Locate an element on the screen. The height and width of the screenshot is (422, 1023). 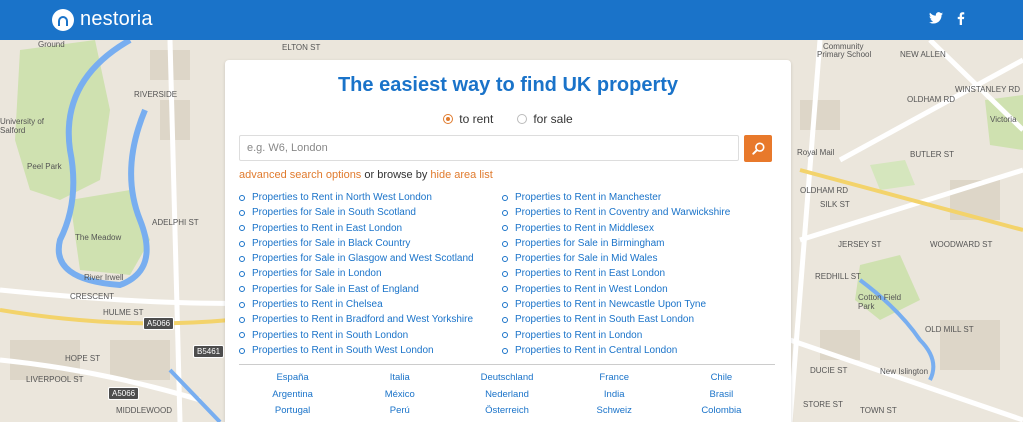
map-label: River Irwell is located at coordinates (104, 277).